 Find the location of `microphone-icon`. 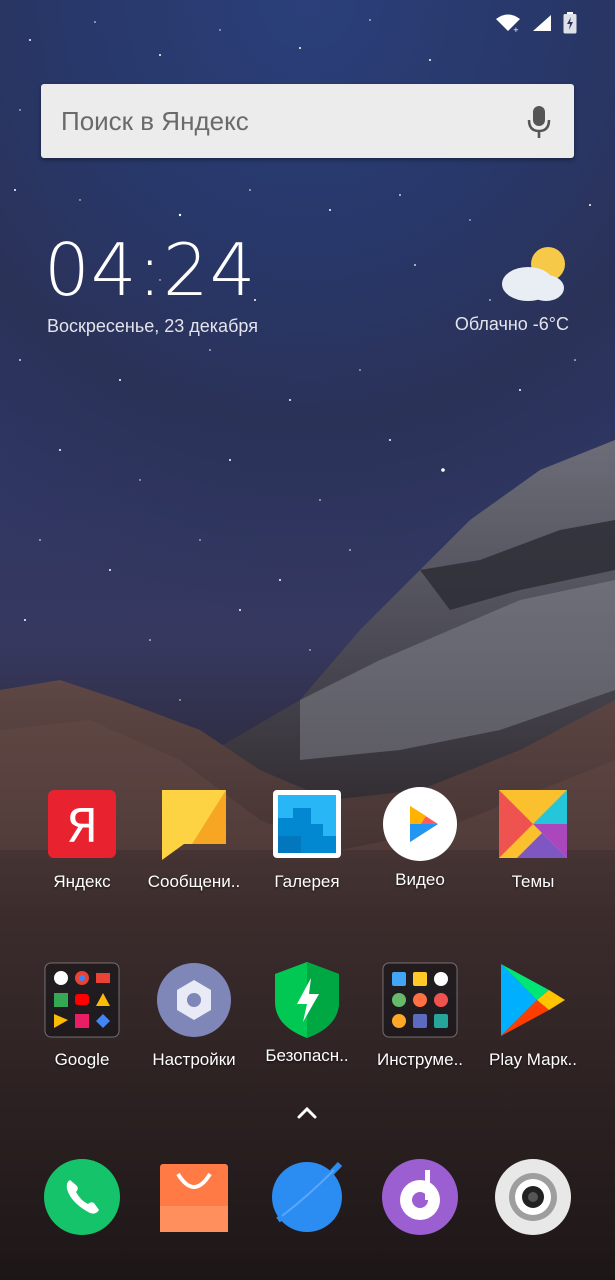

microphone-icon is located at coordinates (539, 122).